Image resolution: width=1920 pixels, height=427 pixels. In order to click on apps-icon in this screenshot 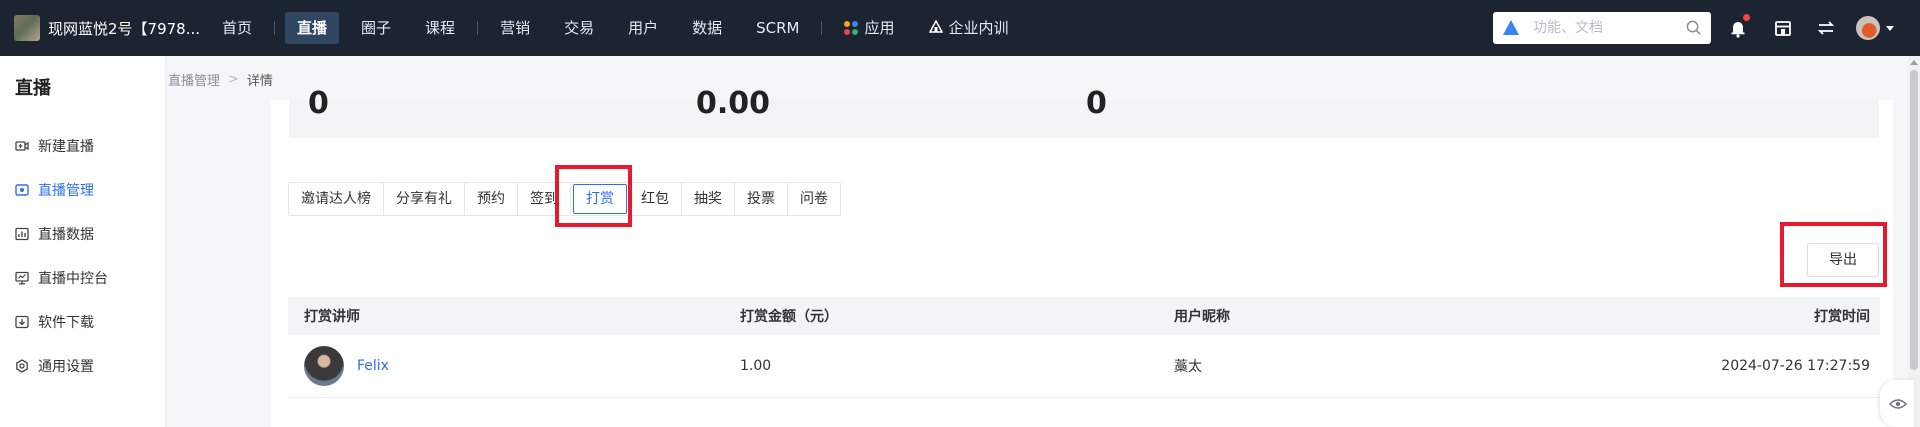, I will do `click(851, 28)`.